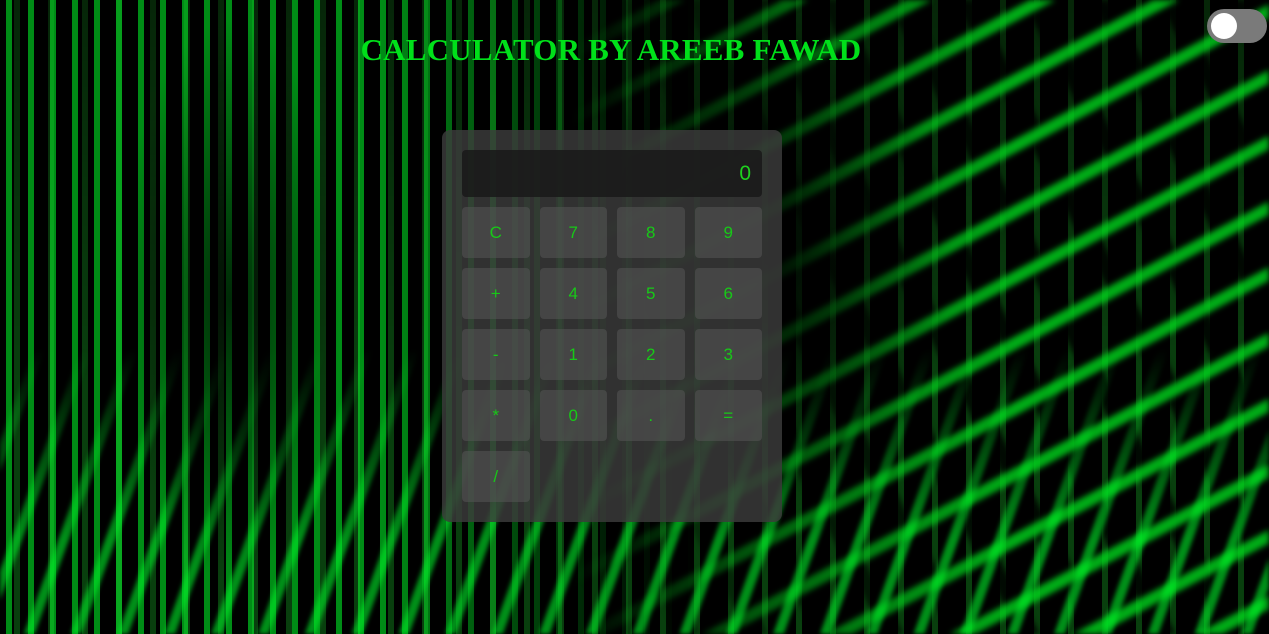  Describe the element at coordinates (728, 354) in the screenshot. I see `digit-3-button: 3` at that location.